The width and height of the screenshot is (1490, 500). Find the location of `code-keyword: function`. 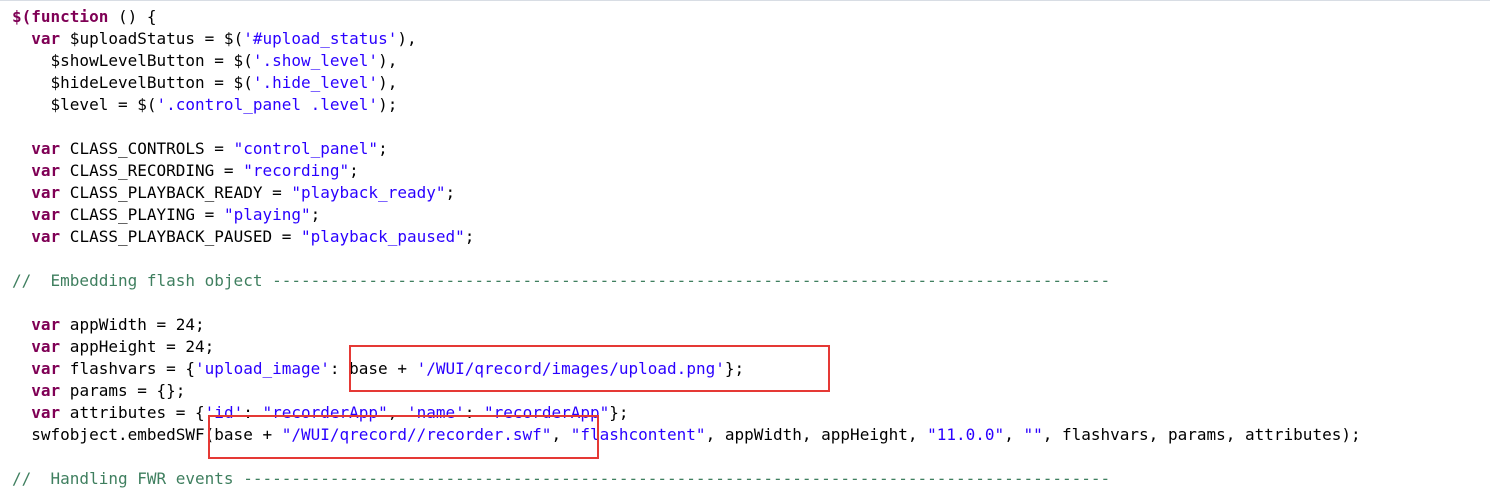

code-keyword: function is located at coordinates (70, 16).